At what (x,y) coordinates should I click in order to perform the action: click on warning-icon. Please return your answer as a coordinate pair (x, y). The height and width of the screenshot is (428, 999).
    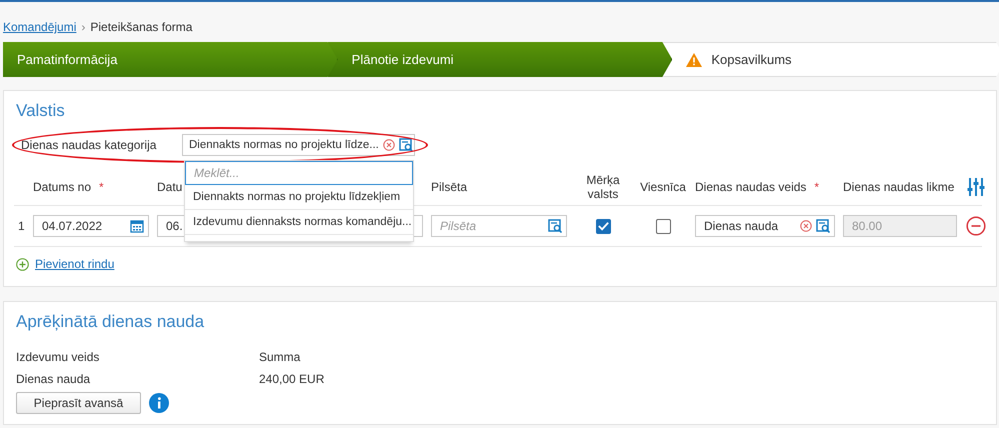
    Looking at the image, I should click on (694, 60).